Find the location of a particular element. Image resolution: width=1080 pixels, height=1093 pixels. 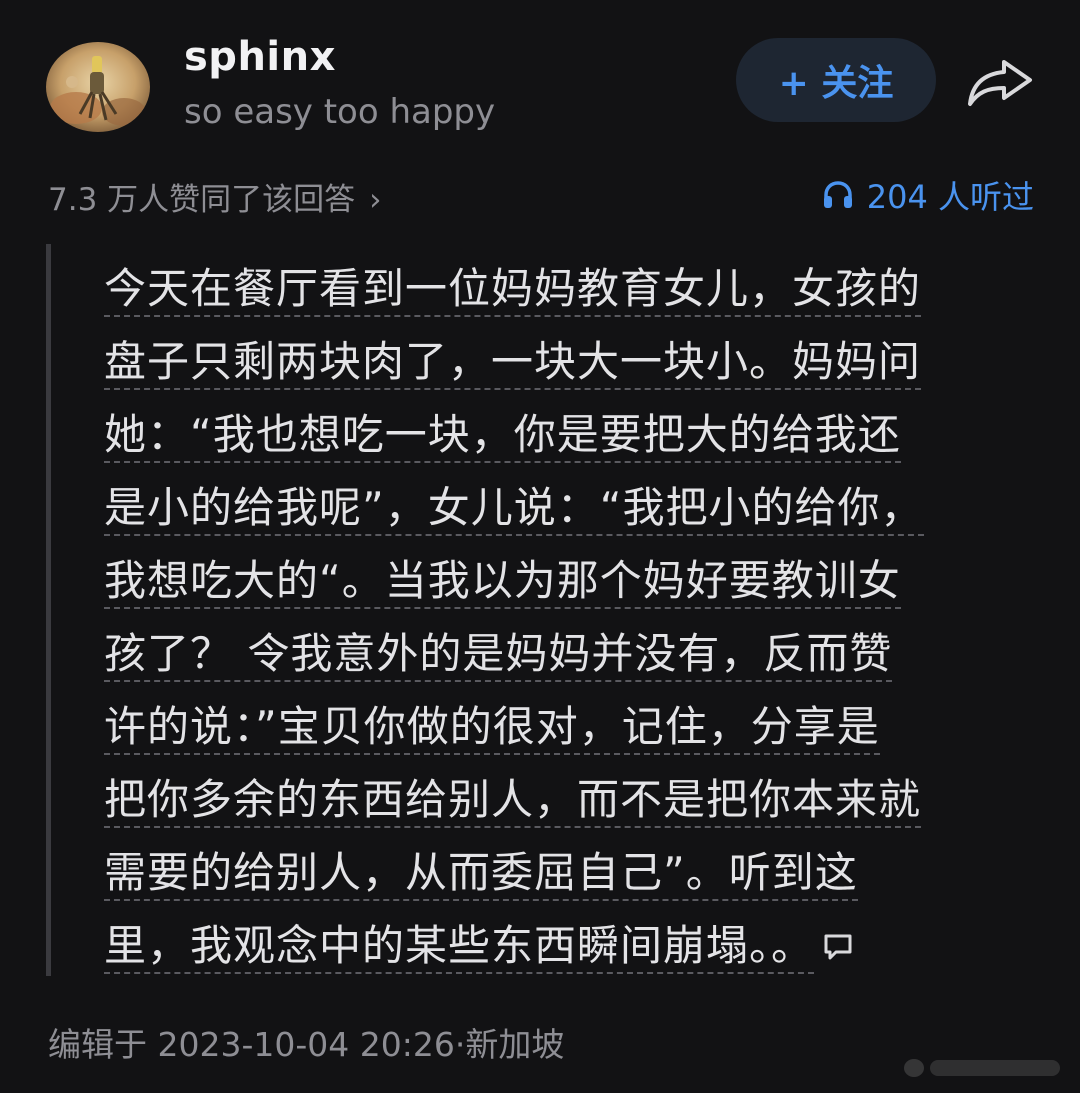

author-name: sphinx is located at coordinates (260, 57).